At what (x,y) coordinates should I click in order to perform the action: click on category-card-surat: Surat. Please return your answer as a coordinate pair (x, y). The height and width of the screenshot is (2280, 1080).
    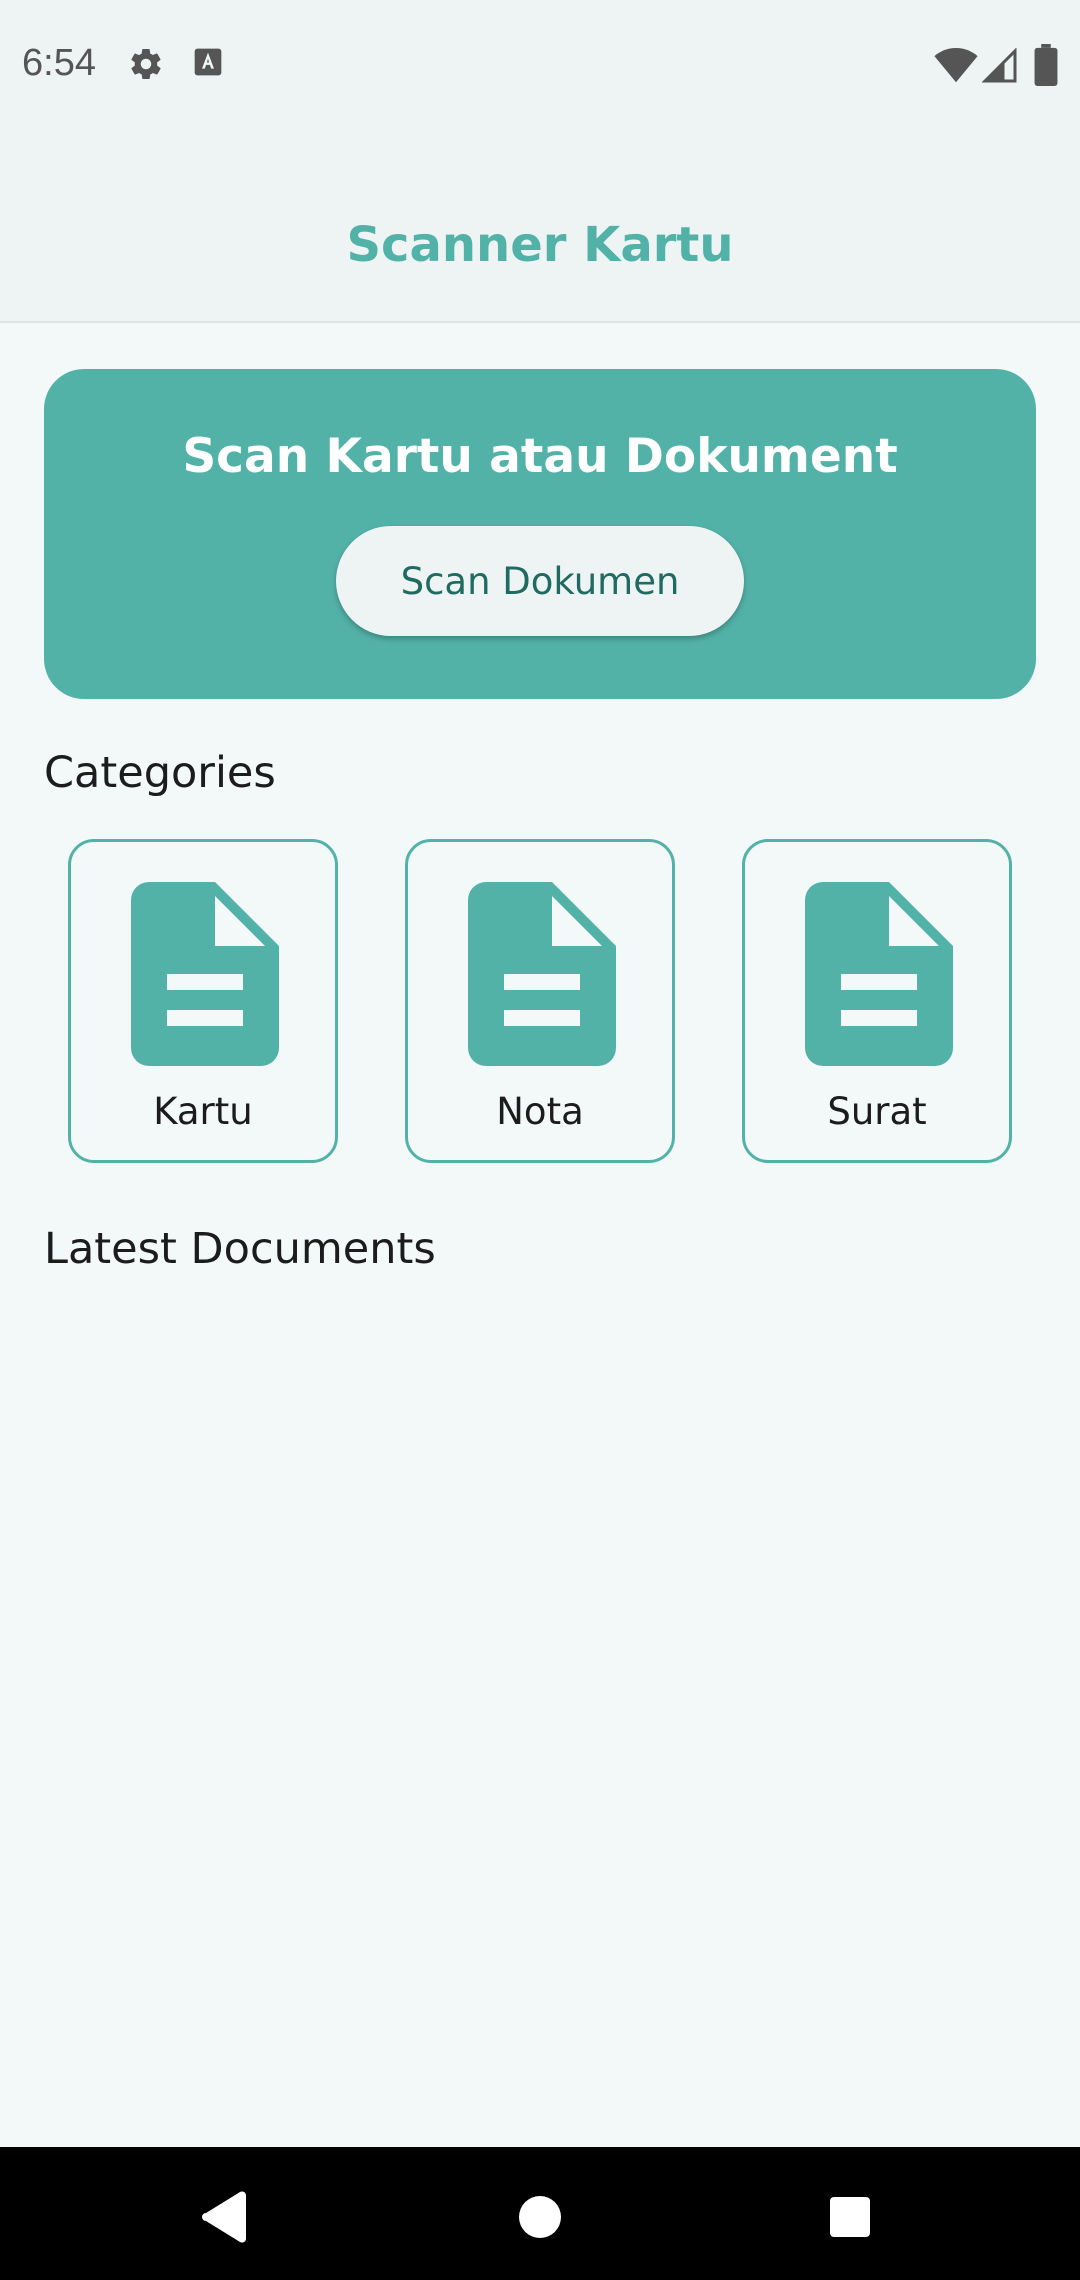
    Looking at the image, I should click on (877, 1001).